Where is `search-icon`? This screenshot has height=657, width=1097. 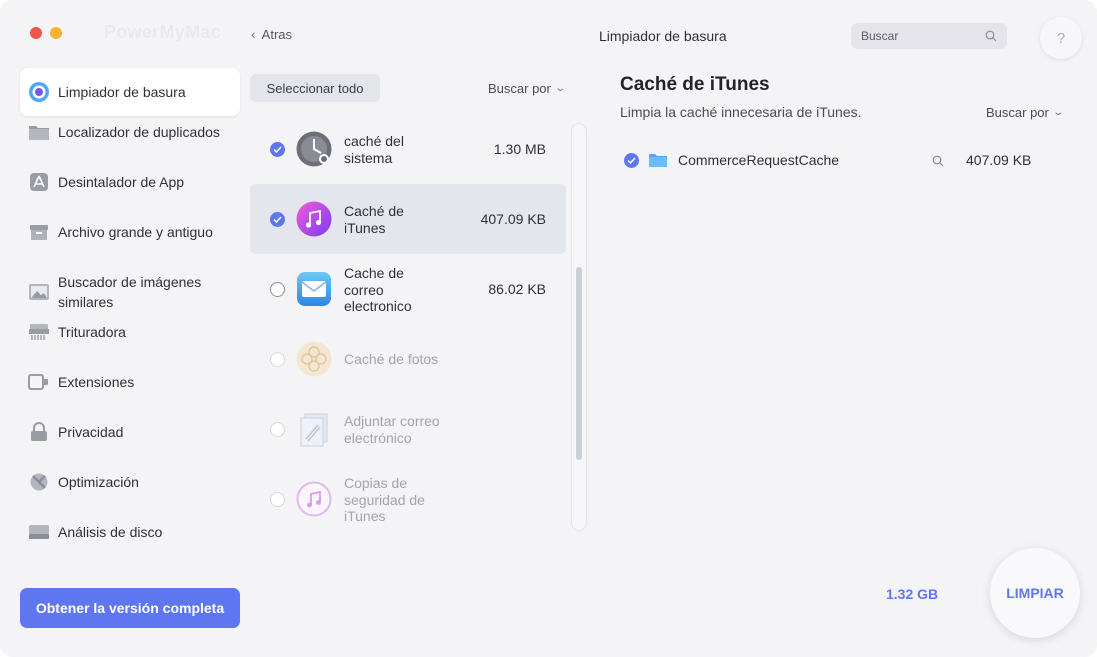 search-icon is located at coordinates (991, 38).